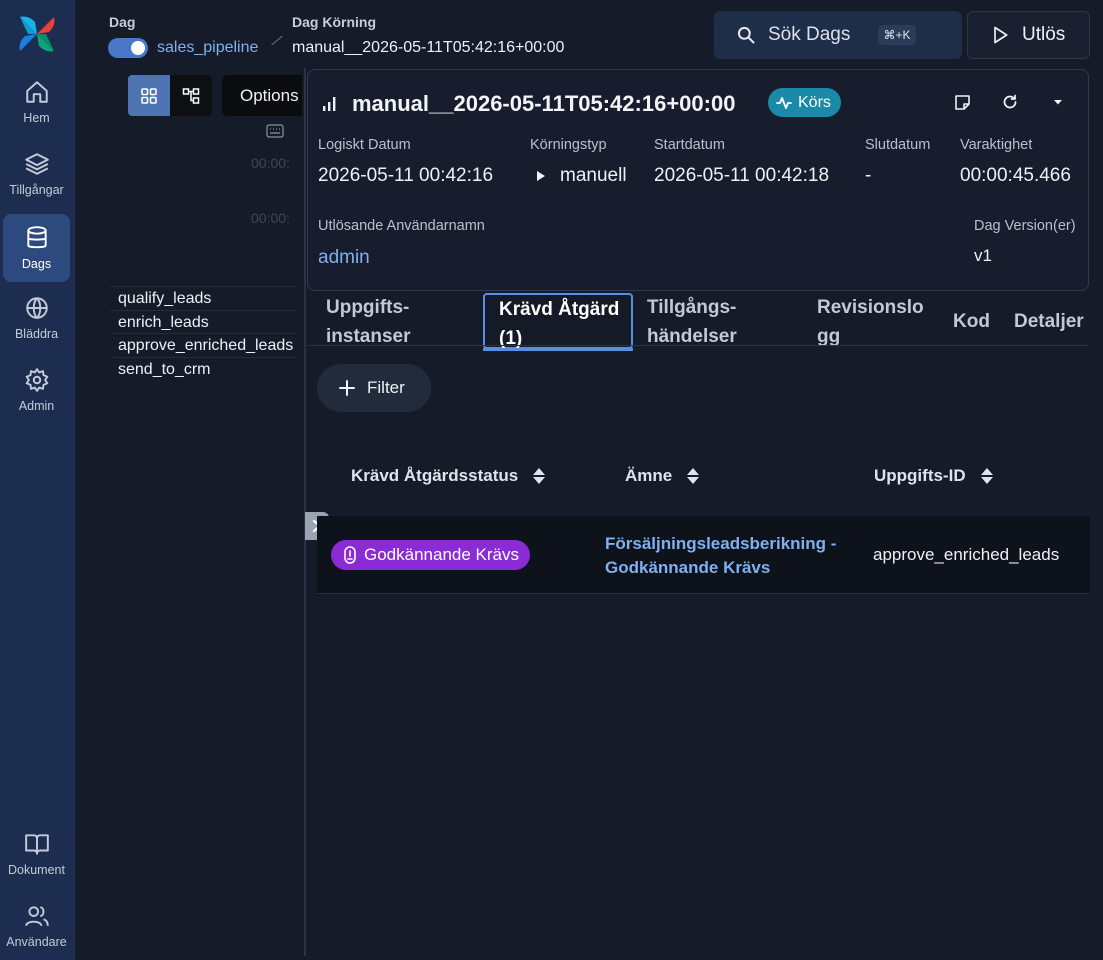  What do you see at coordinates (203, 345) in the screenshot?
I see `task-row: approve_enriched_leads` at bounding box center [203, 345].